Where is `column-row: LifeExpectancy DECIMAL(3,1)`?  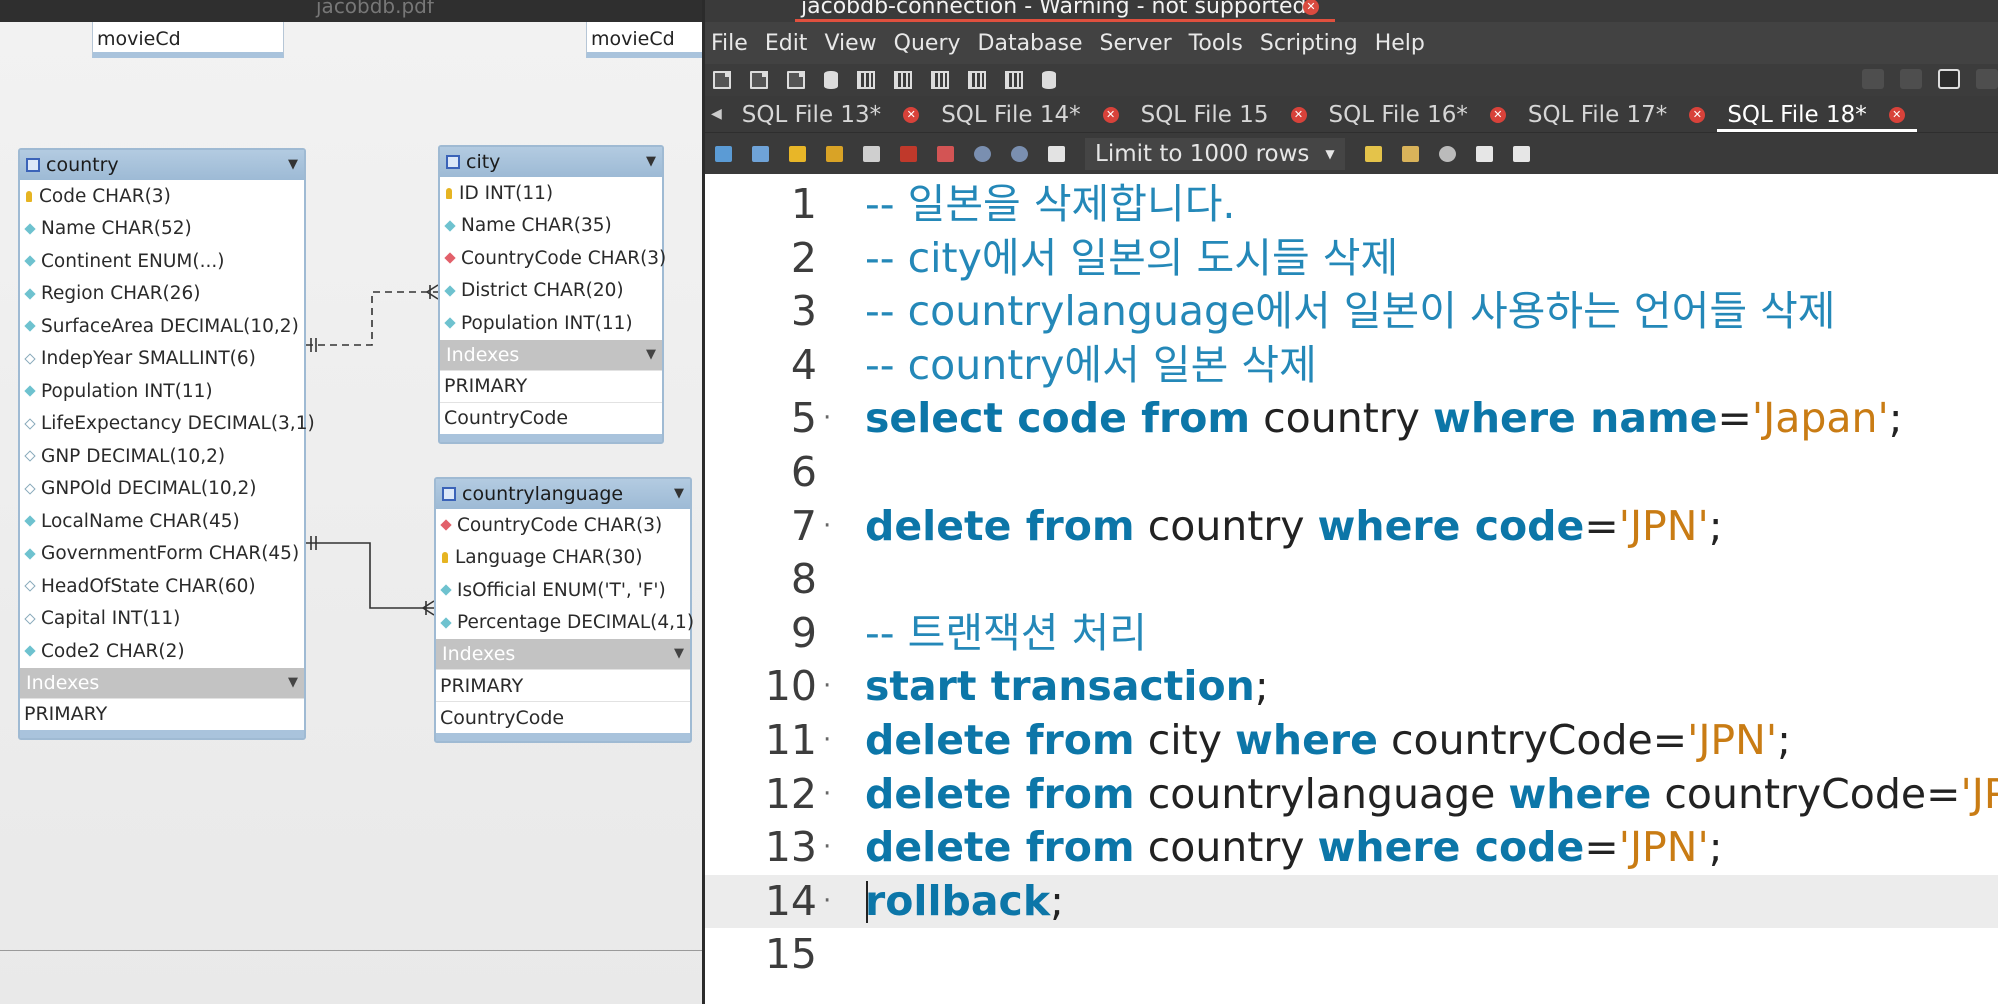 column-row: LifeExpectancy DECIMAL(3,1) is located at coordinates (167, 424).